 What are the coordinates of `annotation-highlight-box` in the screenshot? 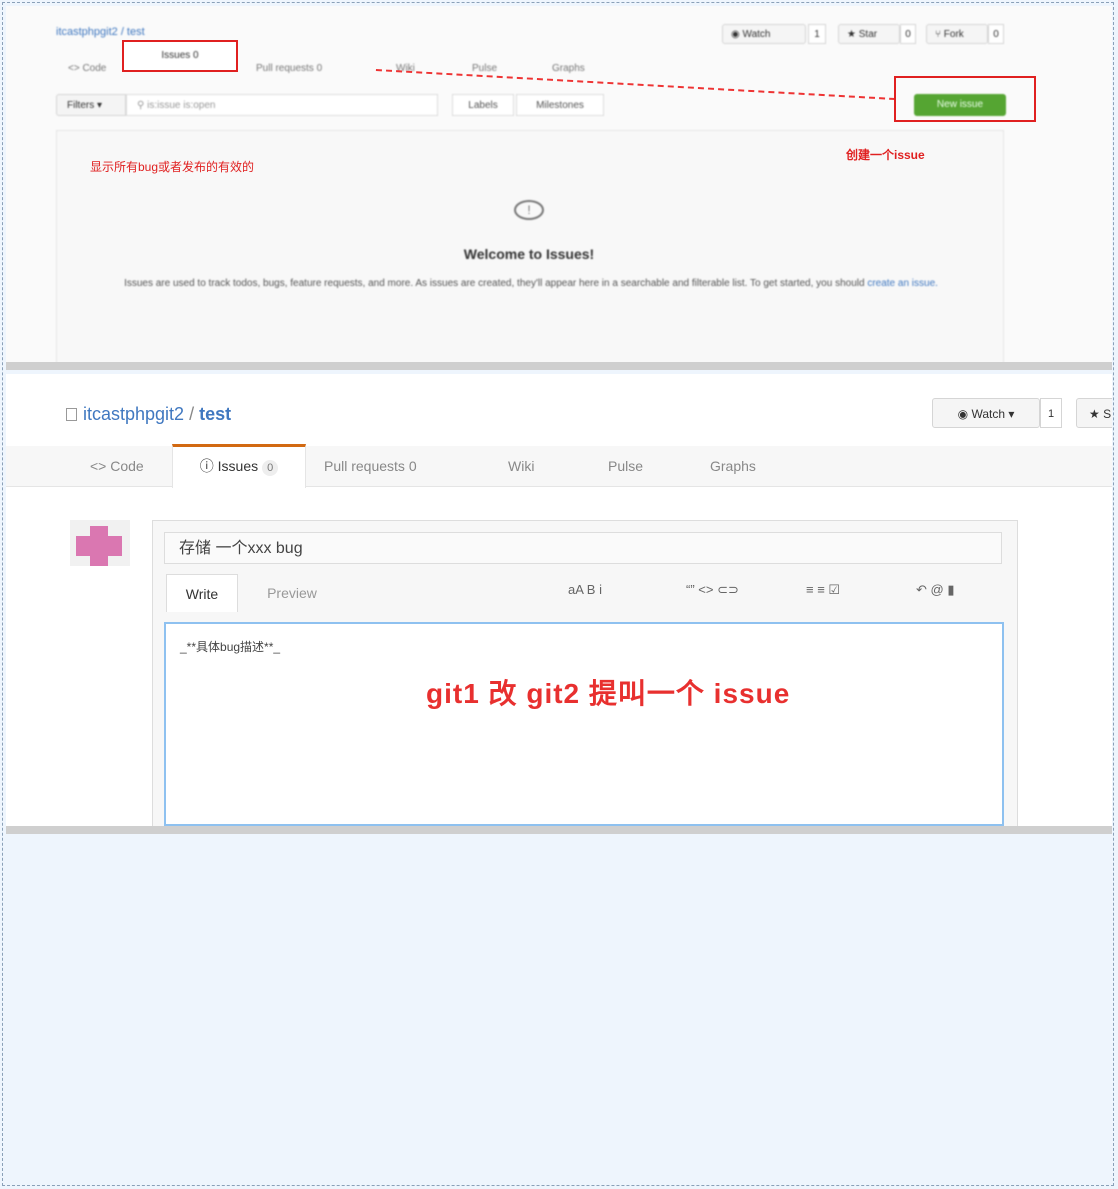 It's located at (965, 99).